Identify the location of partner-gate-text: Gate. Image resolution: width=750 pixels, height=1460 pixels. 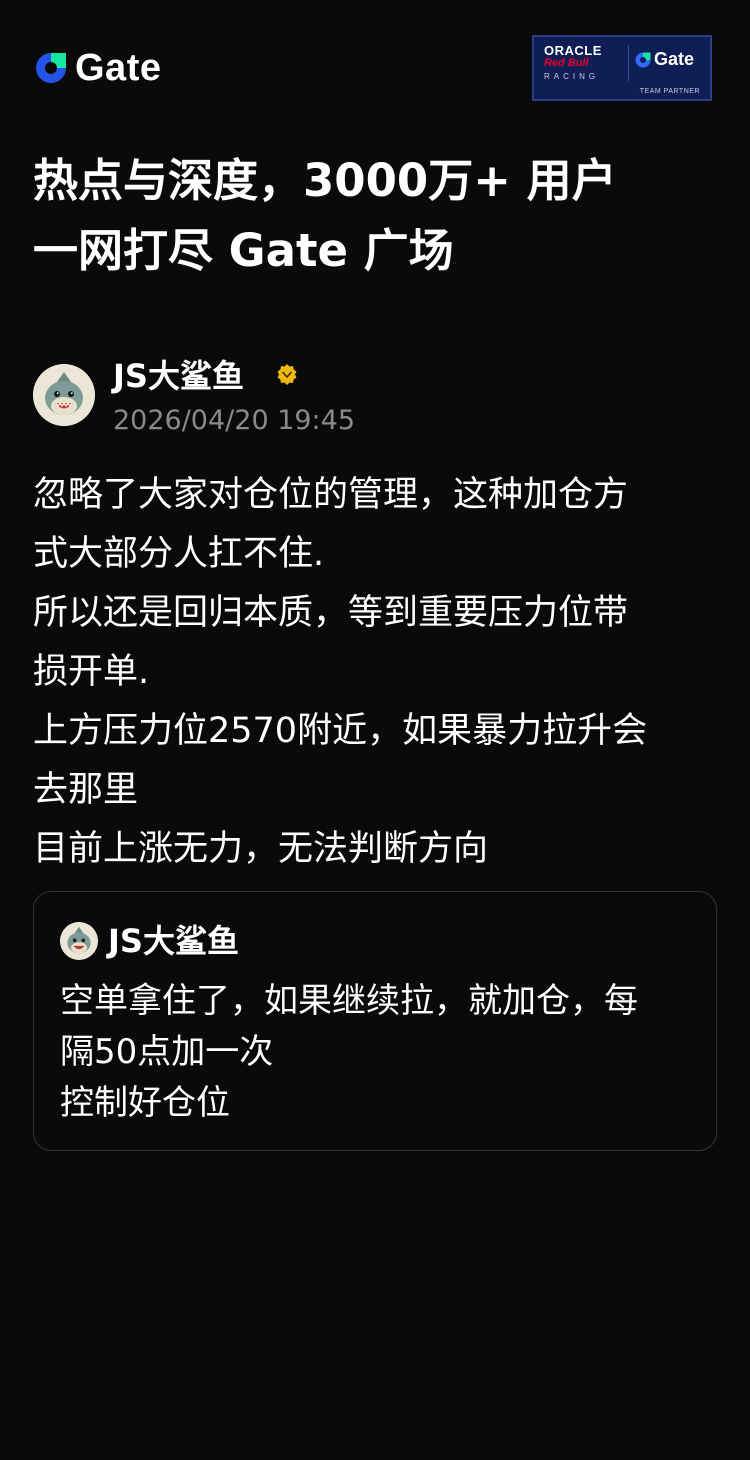
(674, 59).